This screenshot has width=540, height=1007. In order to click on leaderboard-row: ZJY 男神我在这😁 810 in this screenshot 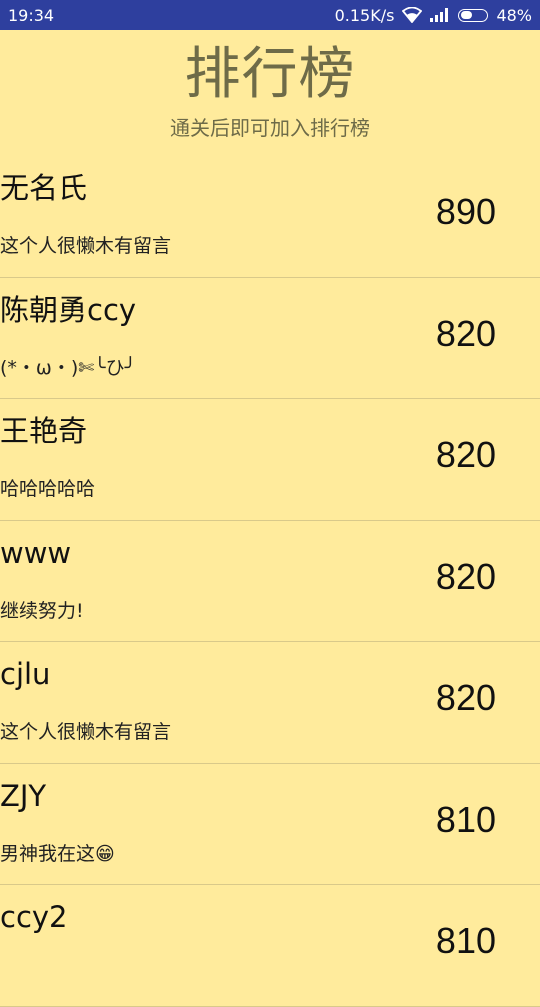, I will do `click(270, 824)`.